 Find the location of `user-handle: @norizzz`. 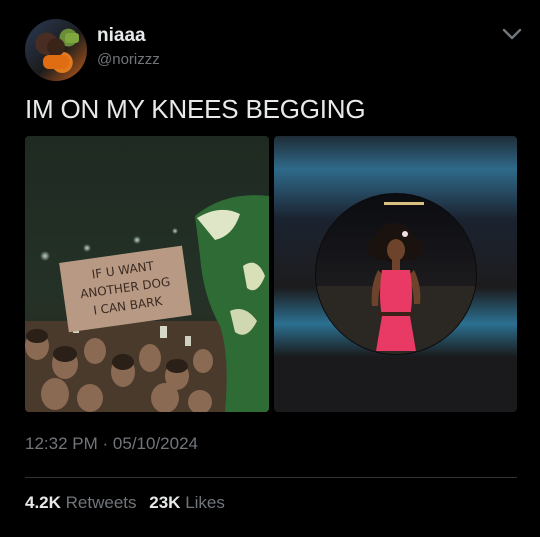

user-handle: @norizzz is located at coordinates (128, 59).